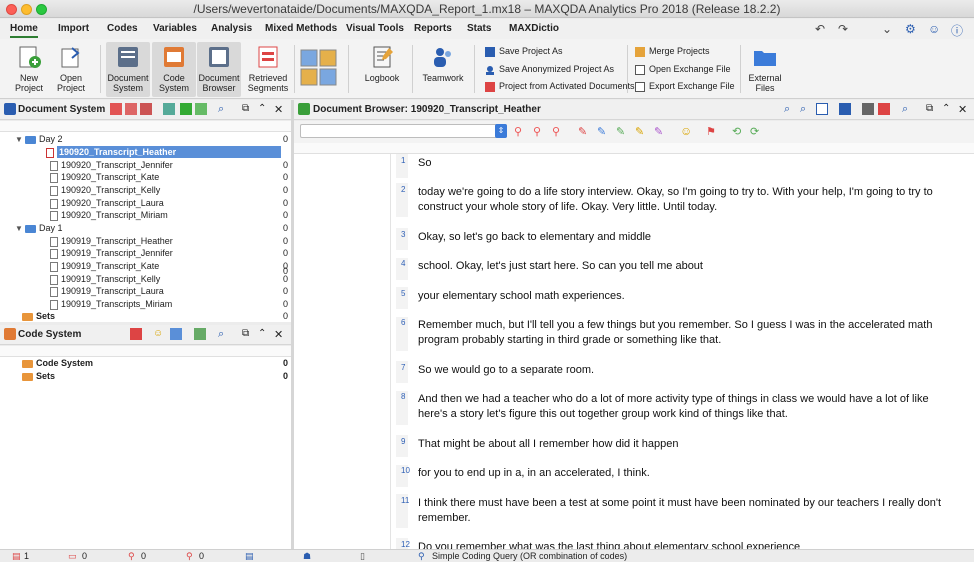 The width and height of the screenshot is (974, 562). Describe the element at coordinates (201, 109) in the screenshot. I see `add-set-icon` at that location.